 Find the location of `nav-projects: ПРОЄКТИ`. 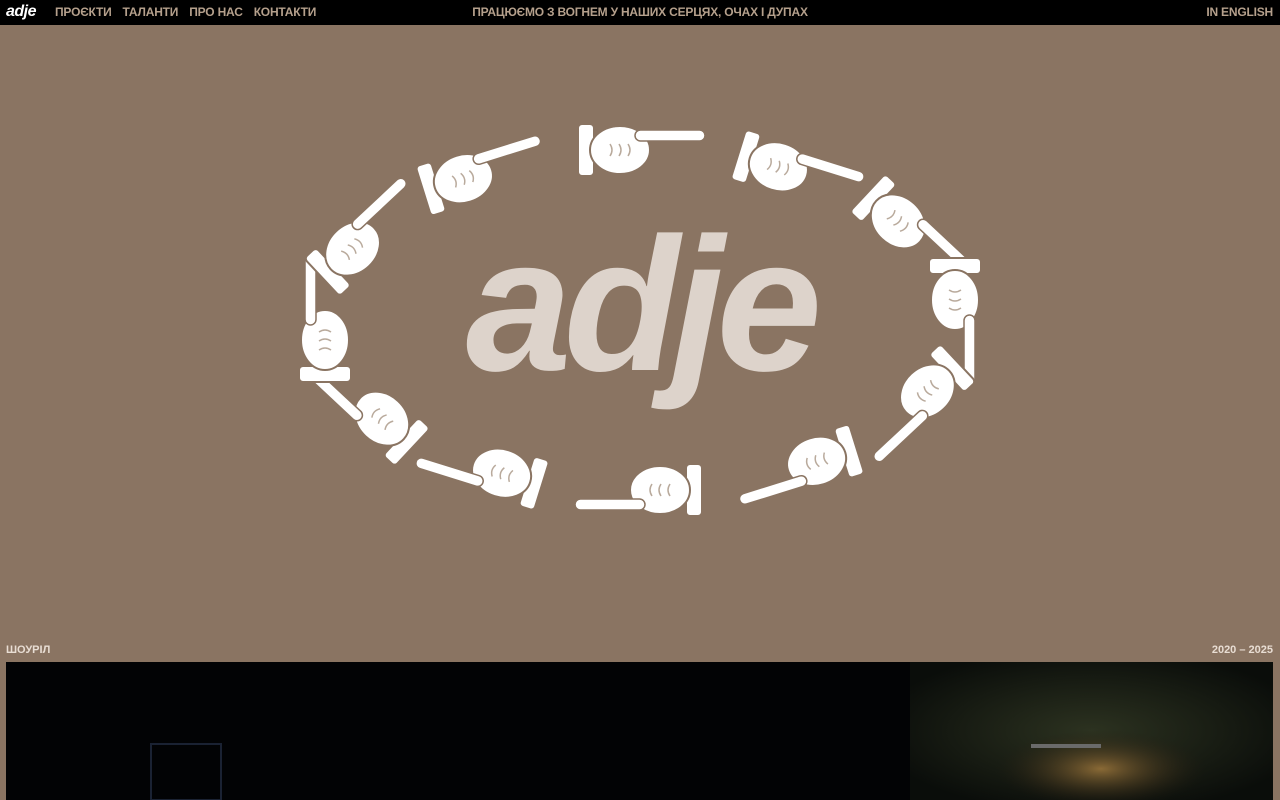

nav-projects: ПРОЄКТИ is located at coordinates (83, 12).